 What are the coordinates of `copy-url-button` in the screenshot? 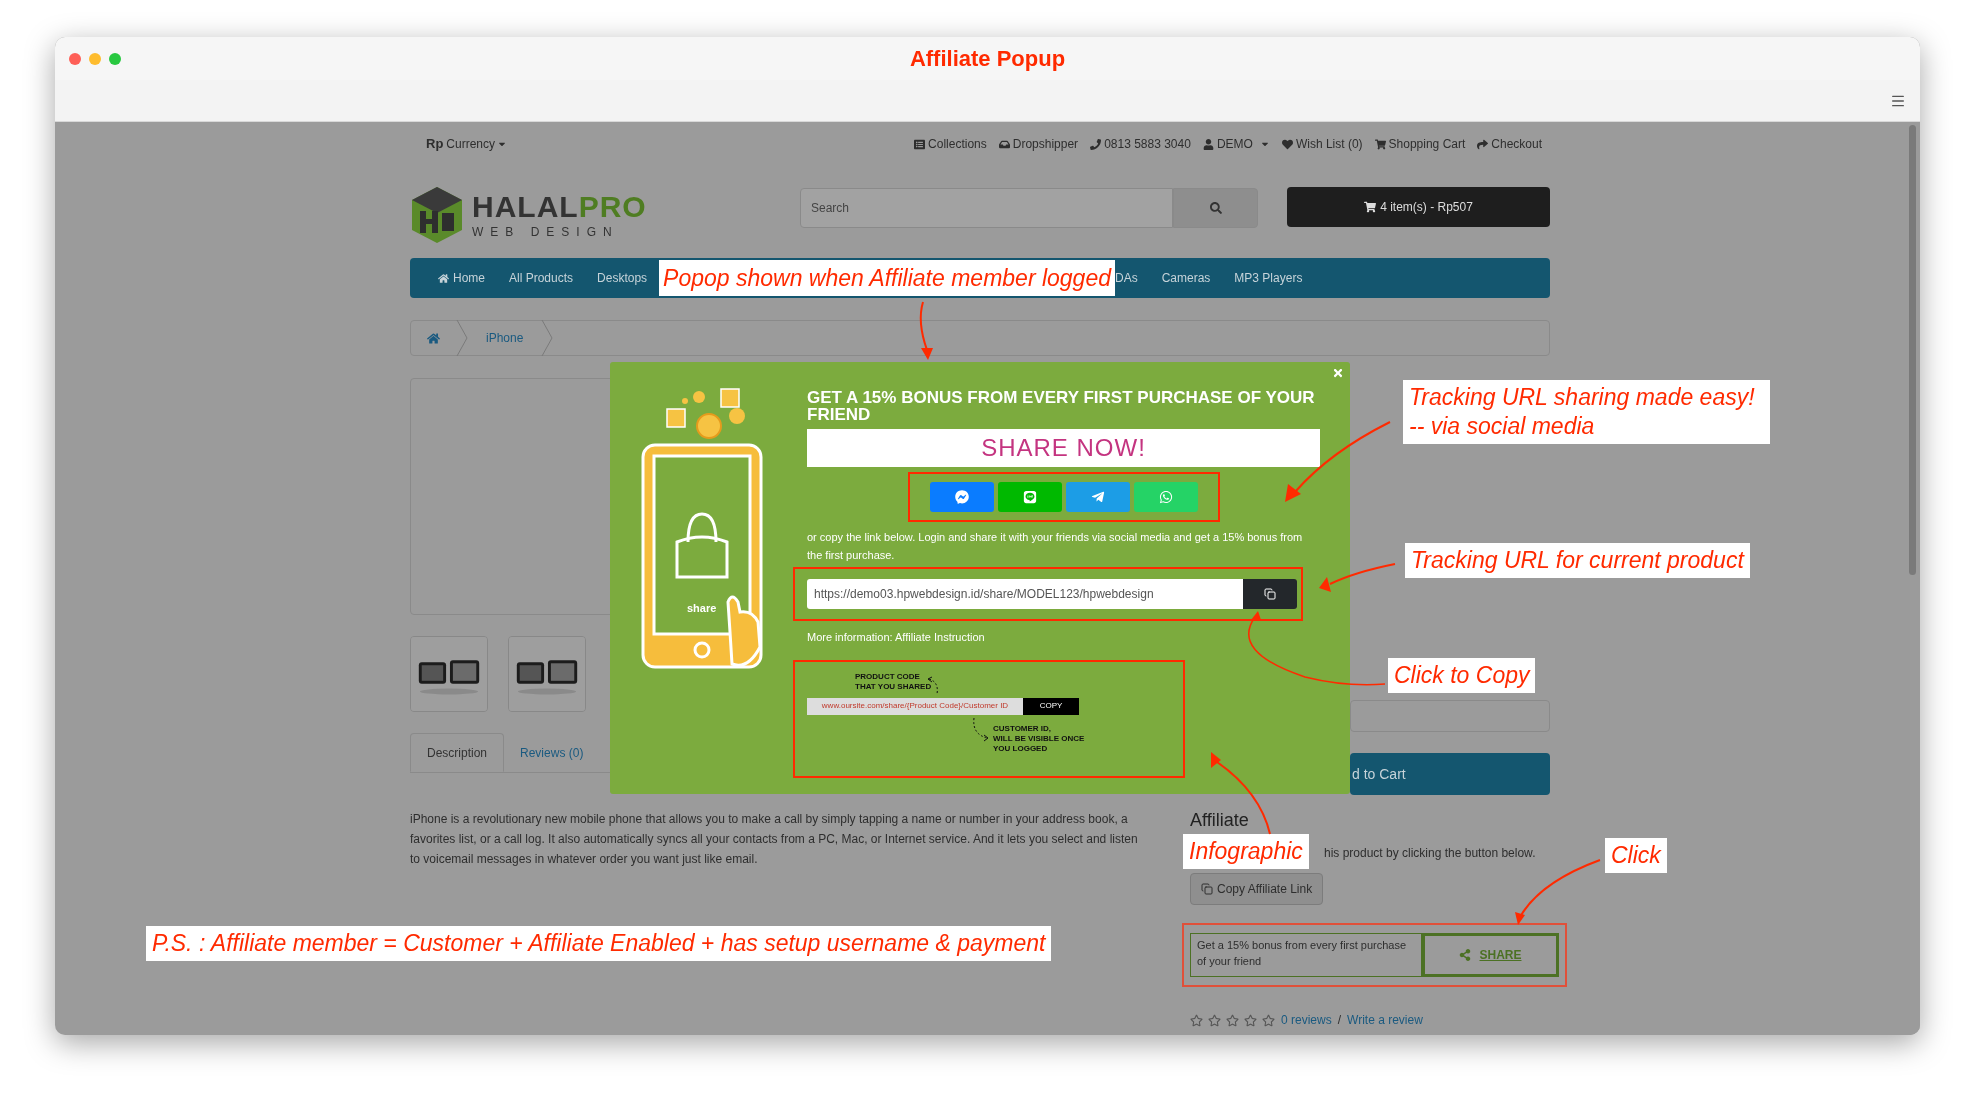 It's located at (1270, 594).